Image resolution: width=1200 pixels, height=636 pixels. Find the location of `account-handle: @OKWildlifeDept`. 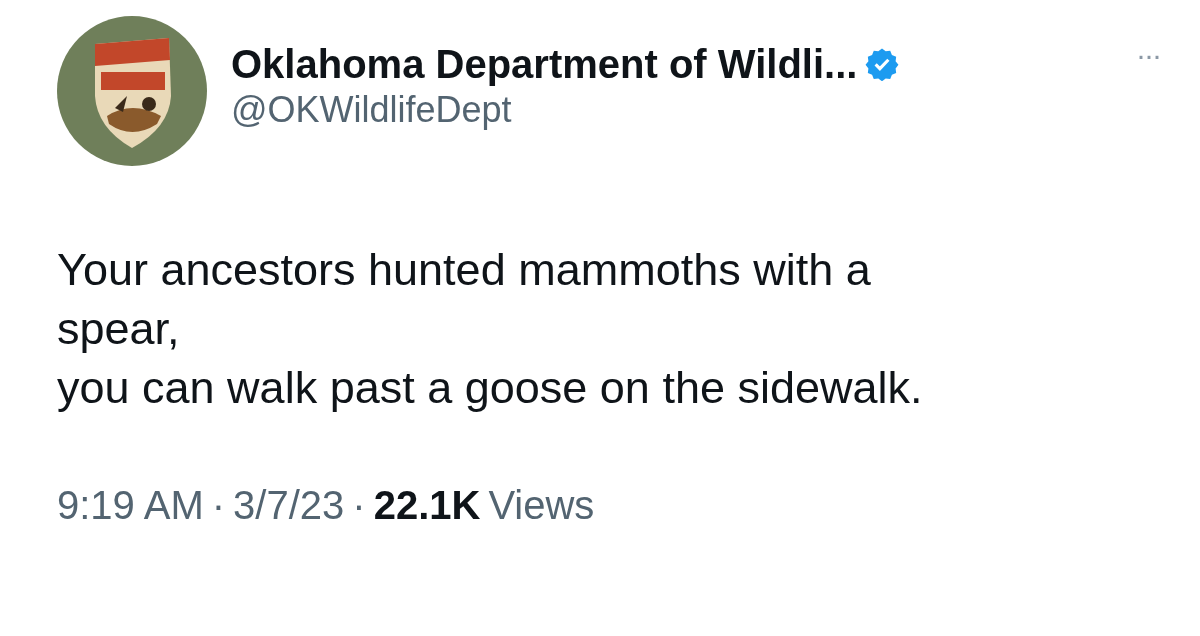

account-handle: @OKWildlifeDept is located at coordinates (372, 110).